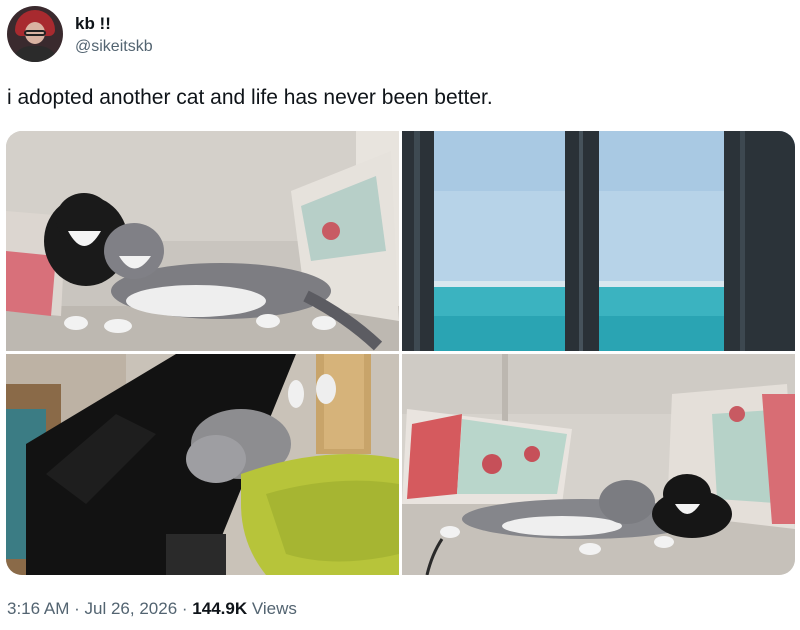 This screenshot has height=630, width=800. I want to click on user-handle: @sikeitskb, so click(114, 47).